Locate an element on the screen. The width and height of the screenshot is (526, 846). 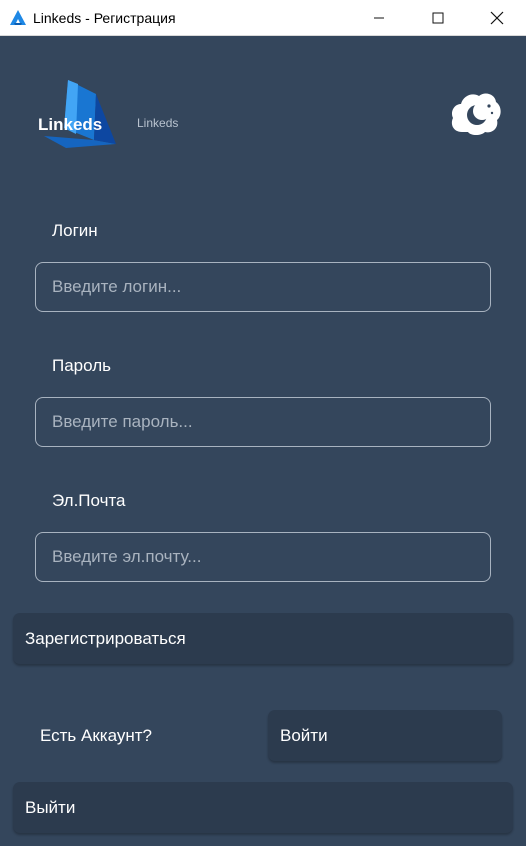
email-label: Эл.Почта is located at coordinates (89, 500).